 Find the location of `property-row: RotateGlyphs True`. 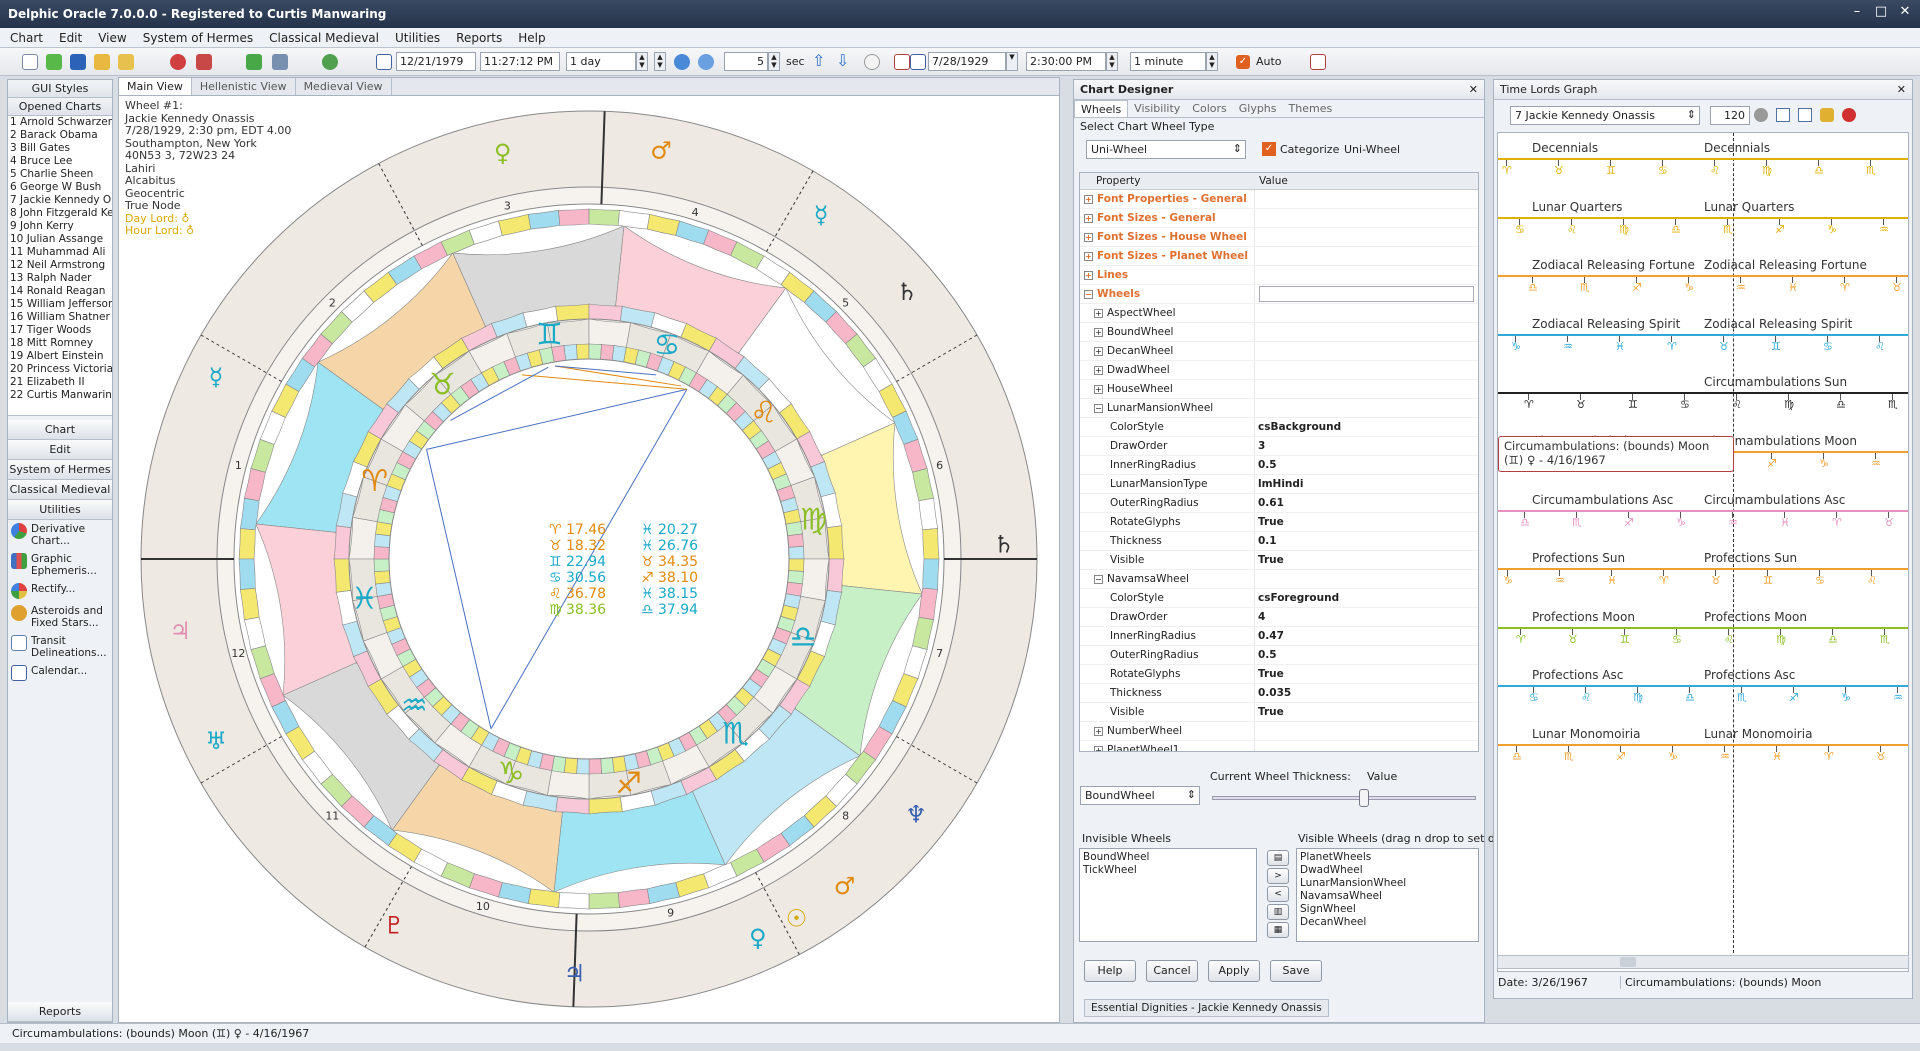

property-row: RotateGlyphs True is located at coordinates (1279, 522).